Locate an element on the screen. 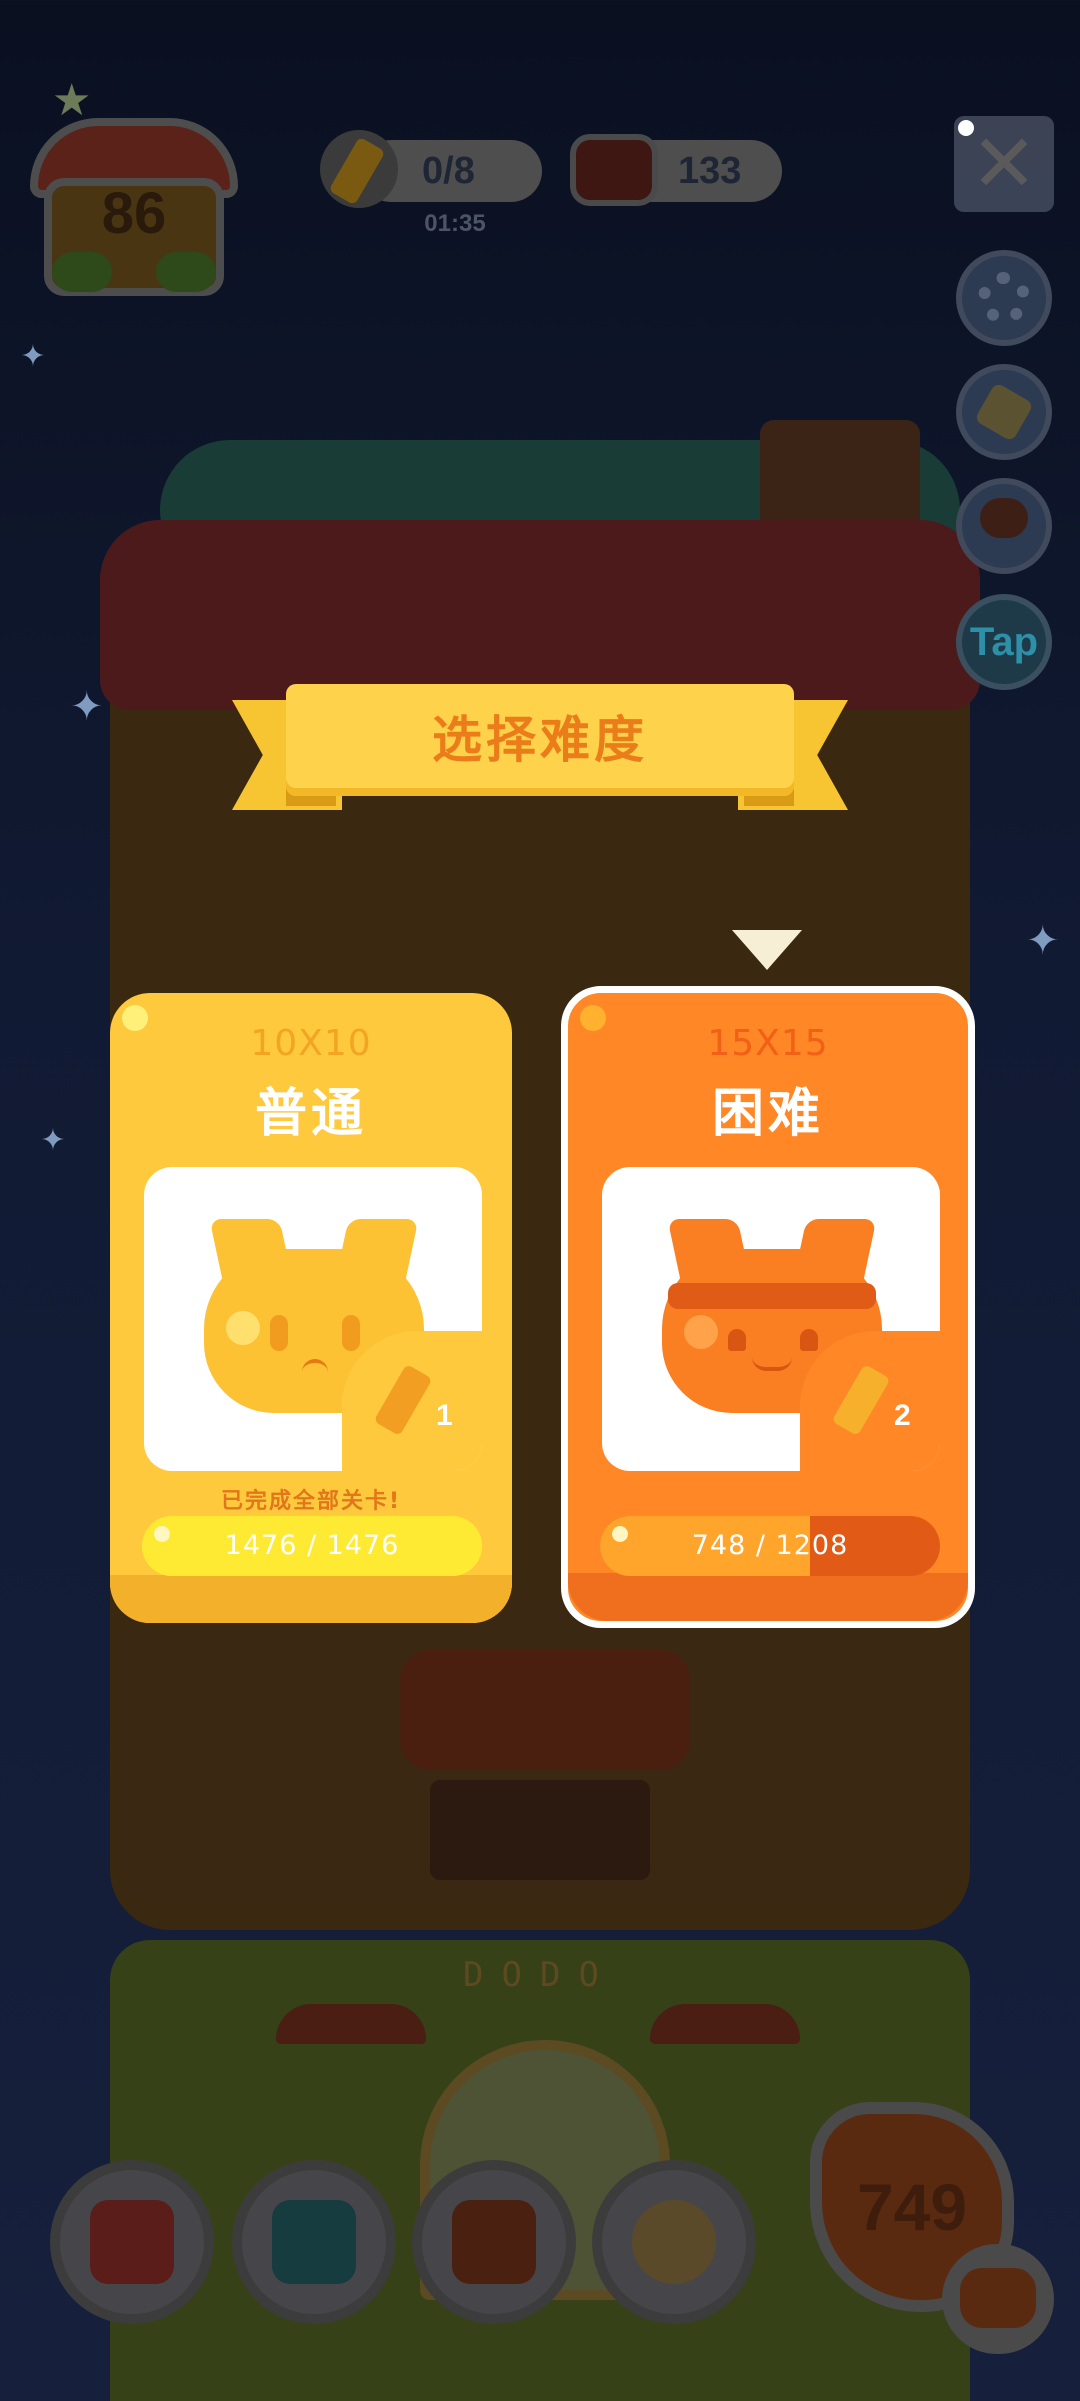  furniture-button is located at coordinates (132, 2242).